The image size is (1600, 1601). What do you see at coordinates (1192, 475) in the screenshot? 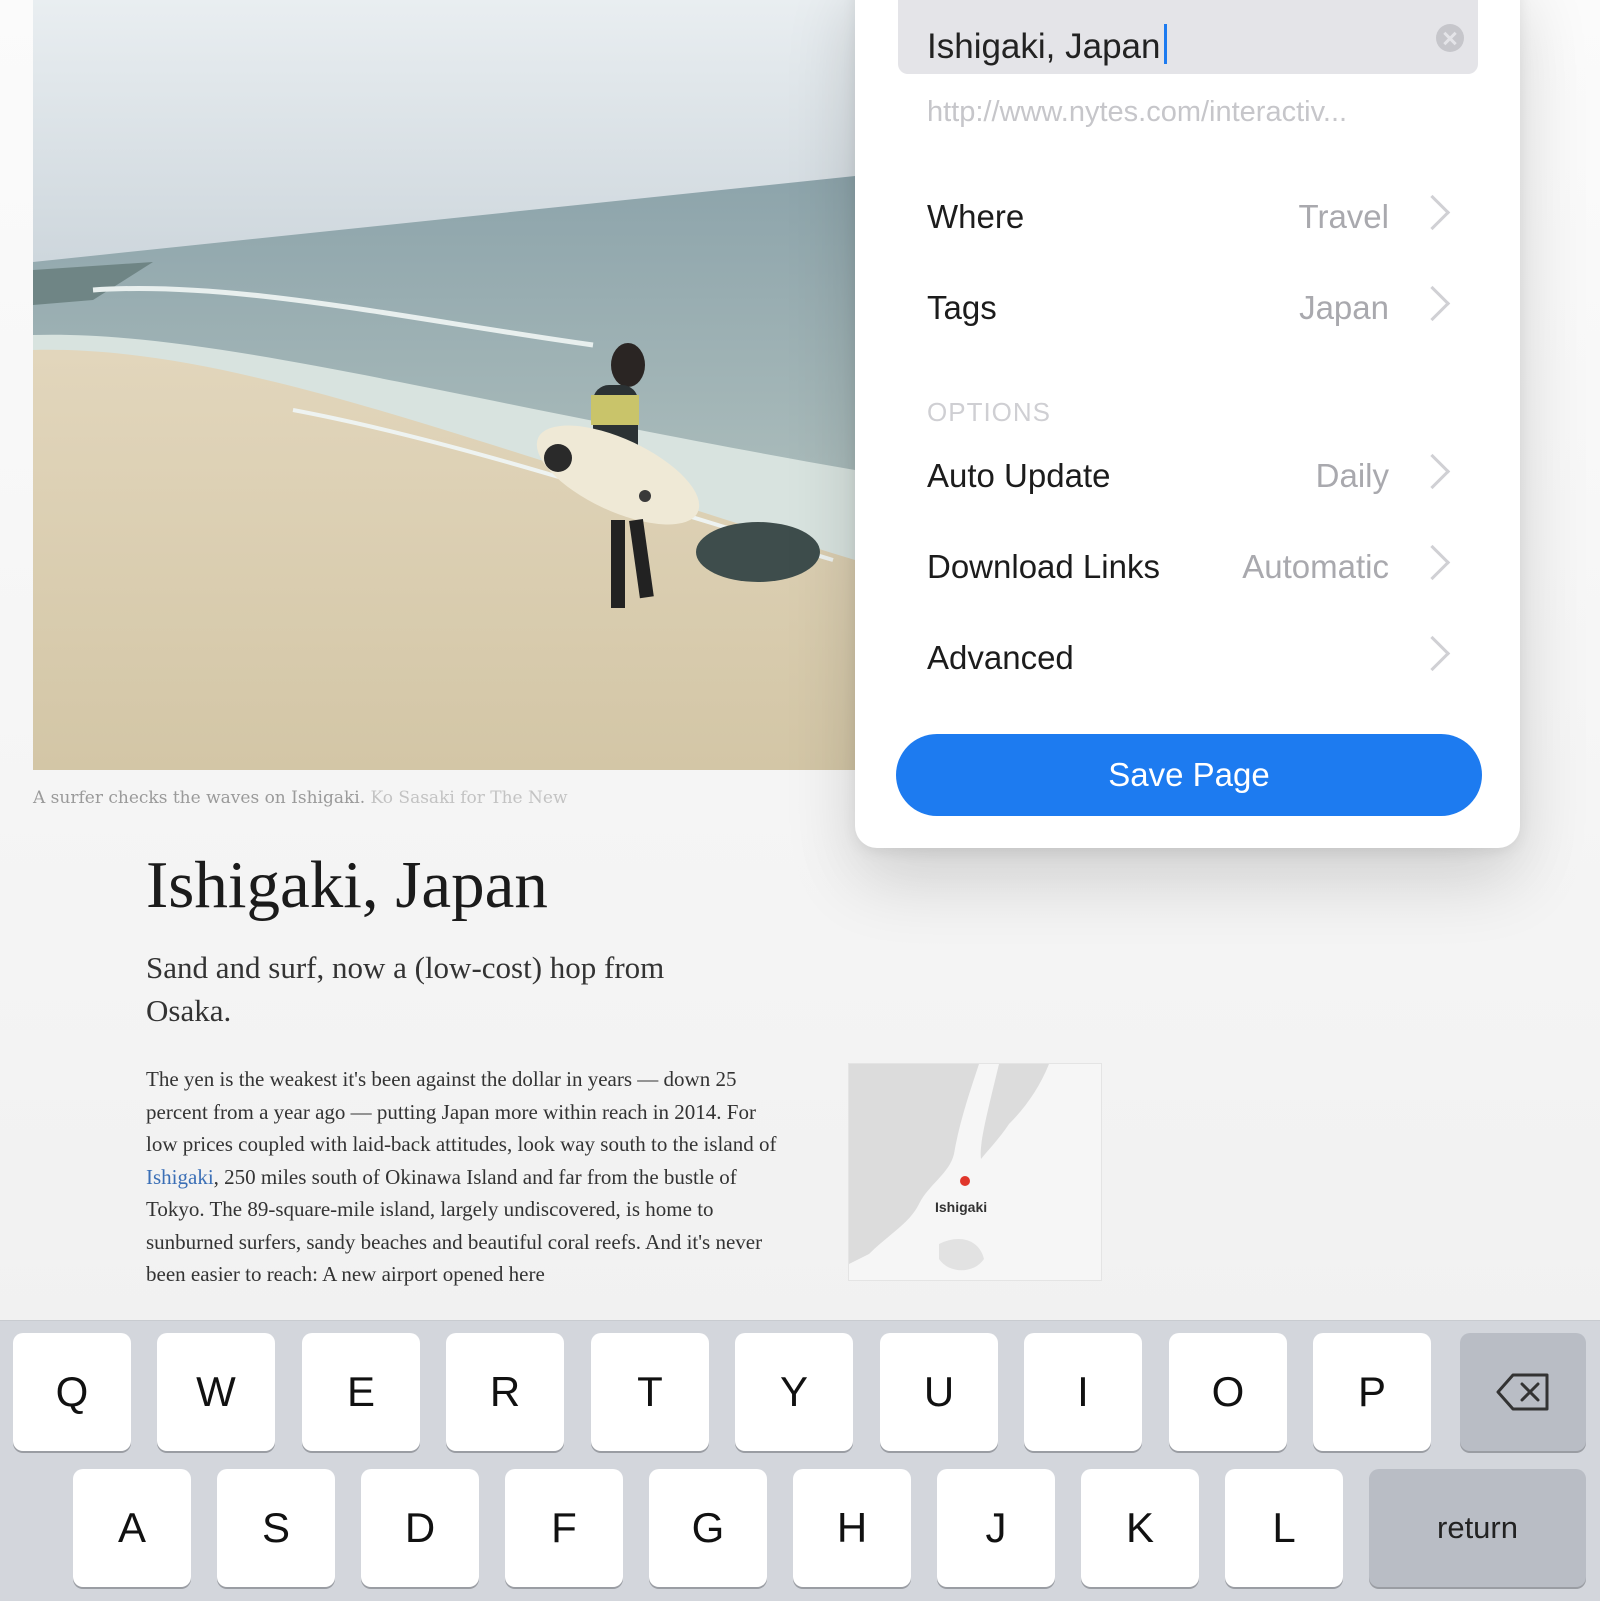
I see `auto-update-row: Auto Update Daily` at bounding box center [1192, 475].